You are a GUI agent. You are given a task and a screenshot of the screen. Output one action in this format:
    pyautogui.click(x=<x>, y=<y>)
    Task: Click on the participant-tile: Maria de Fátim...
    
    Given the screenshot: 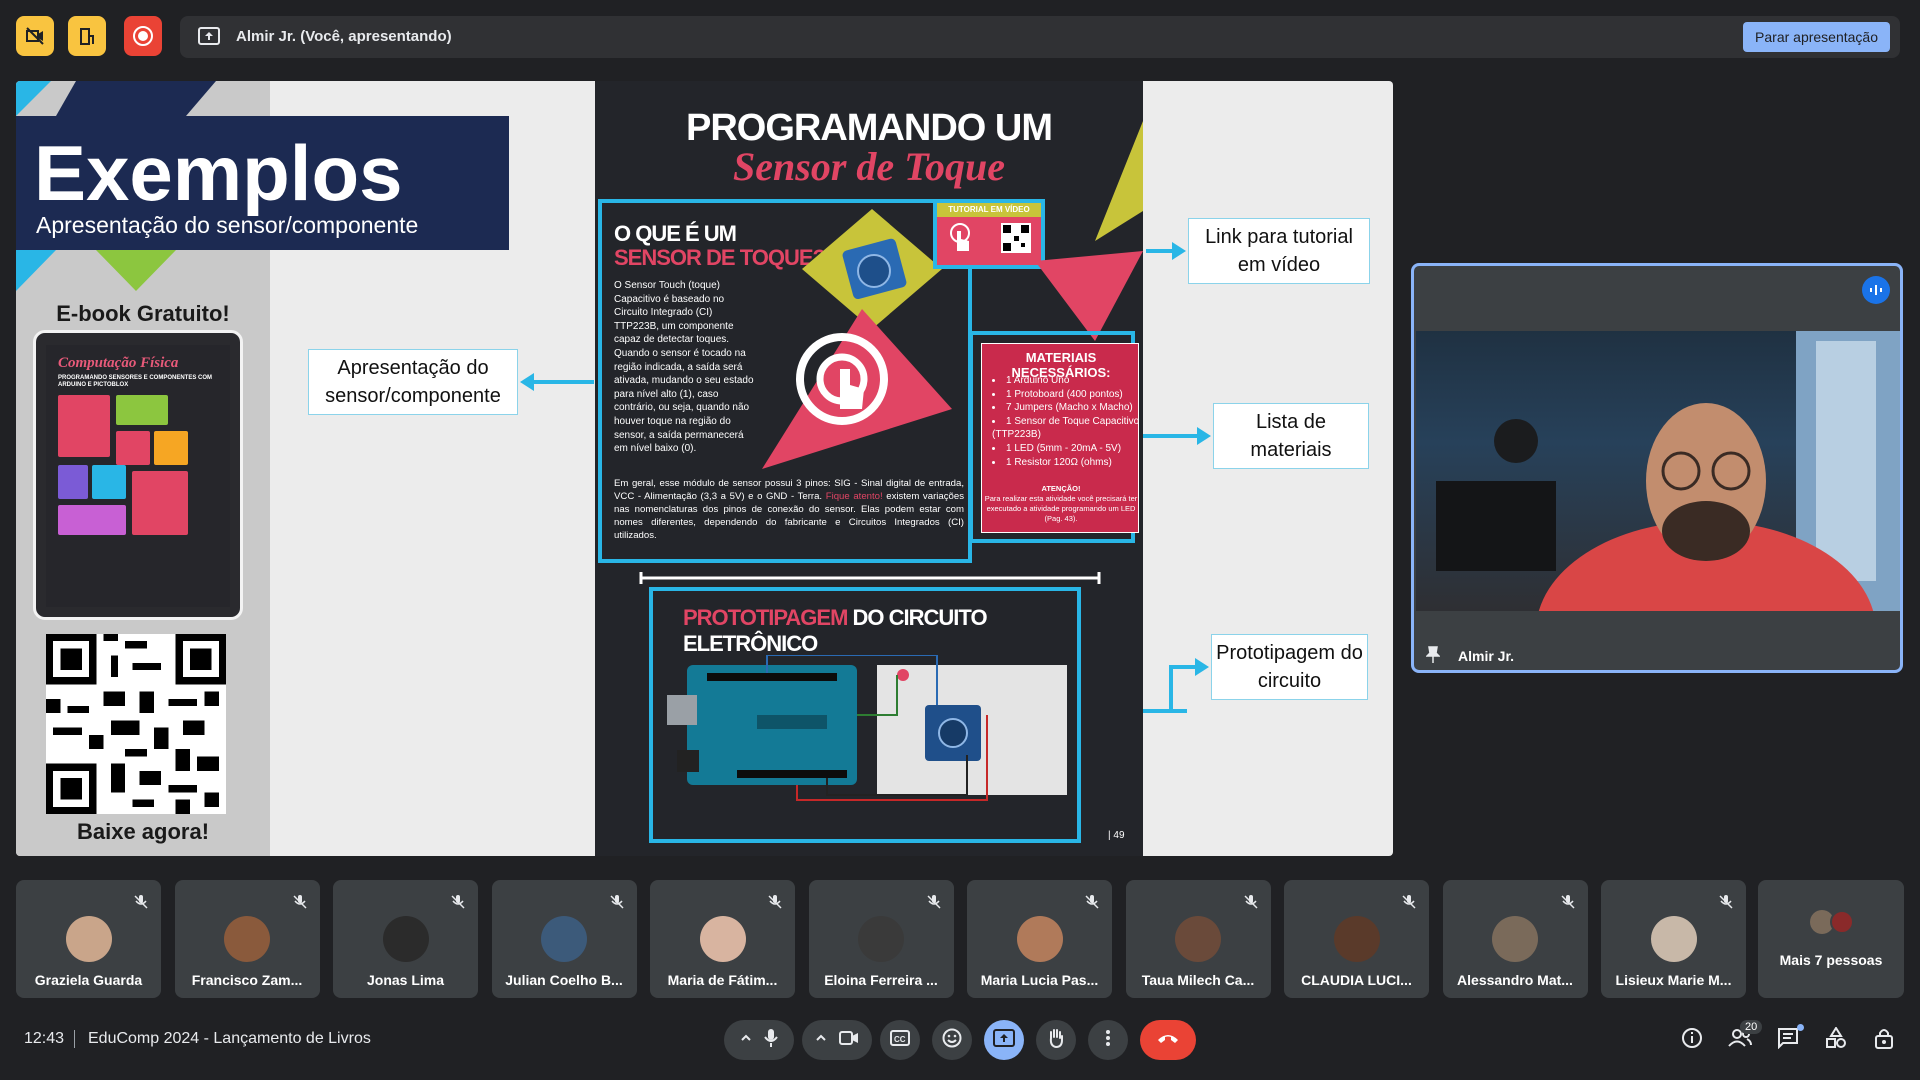 What is the action you would take?
    pyautogui.click(x=722, y=939)
    